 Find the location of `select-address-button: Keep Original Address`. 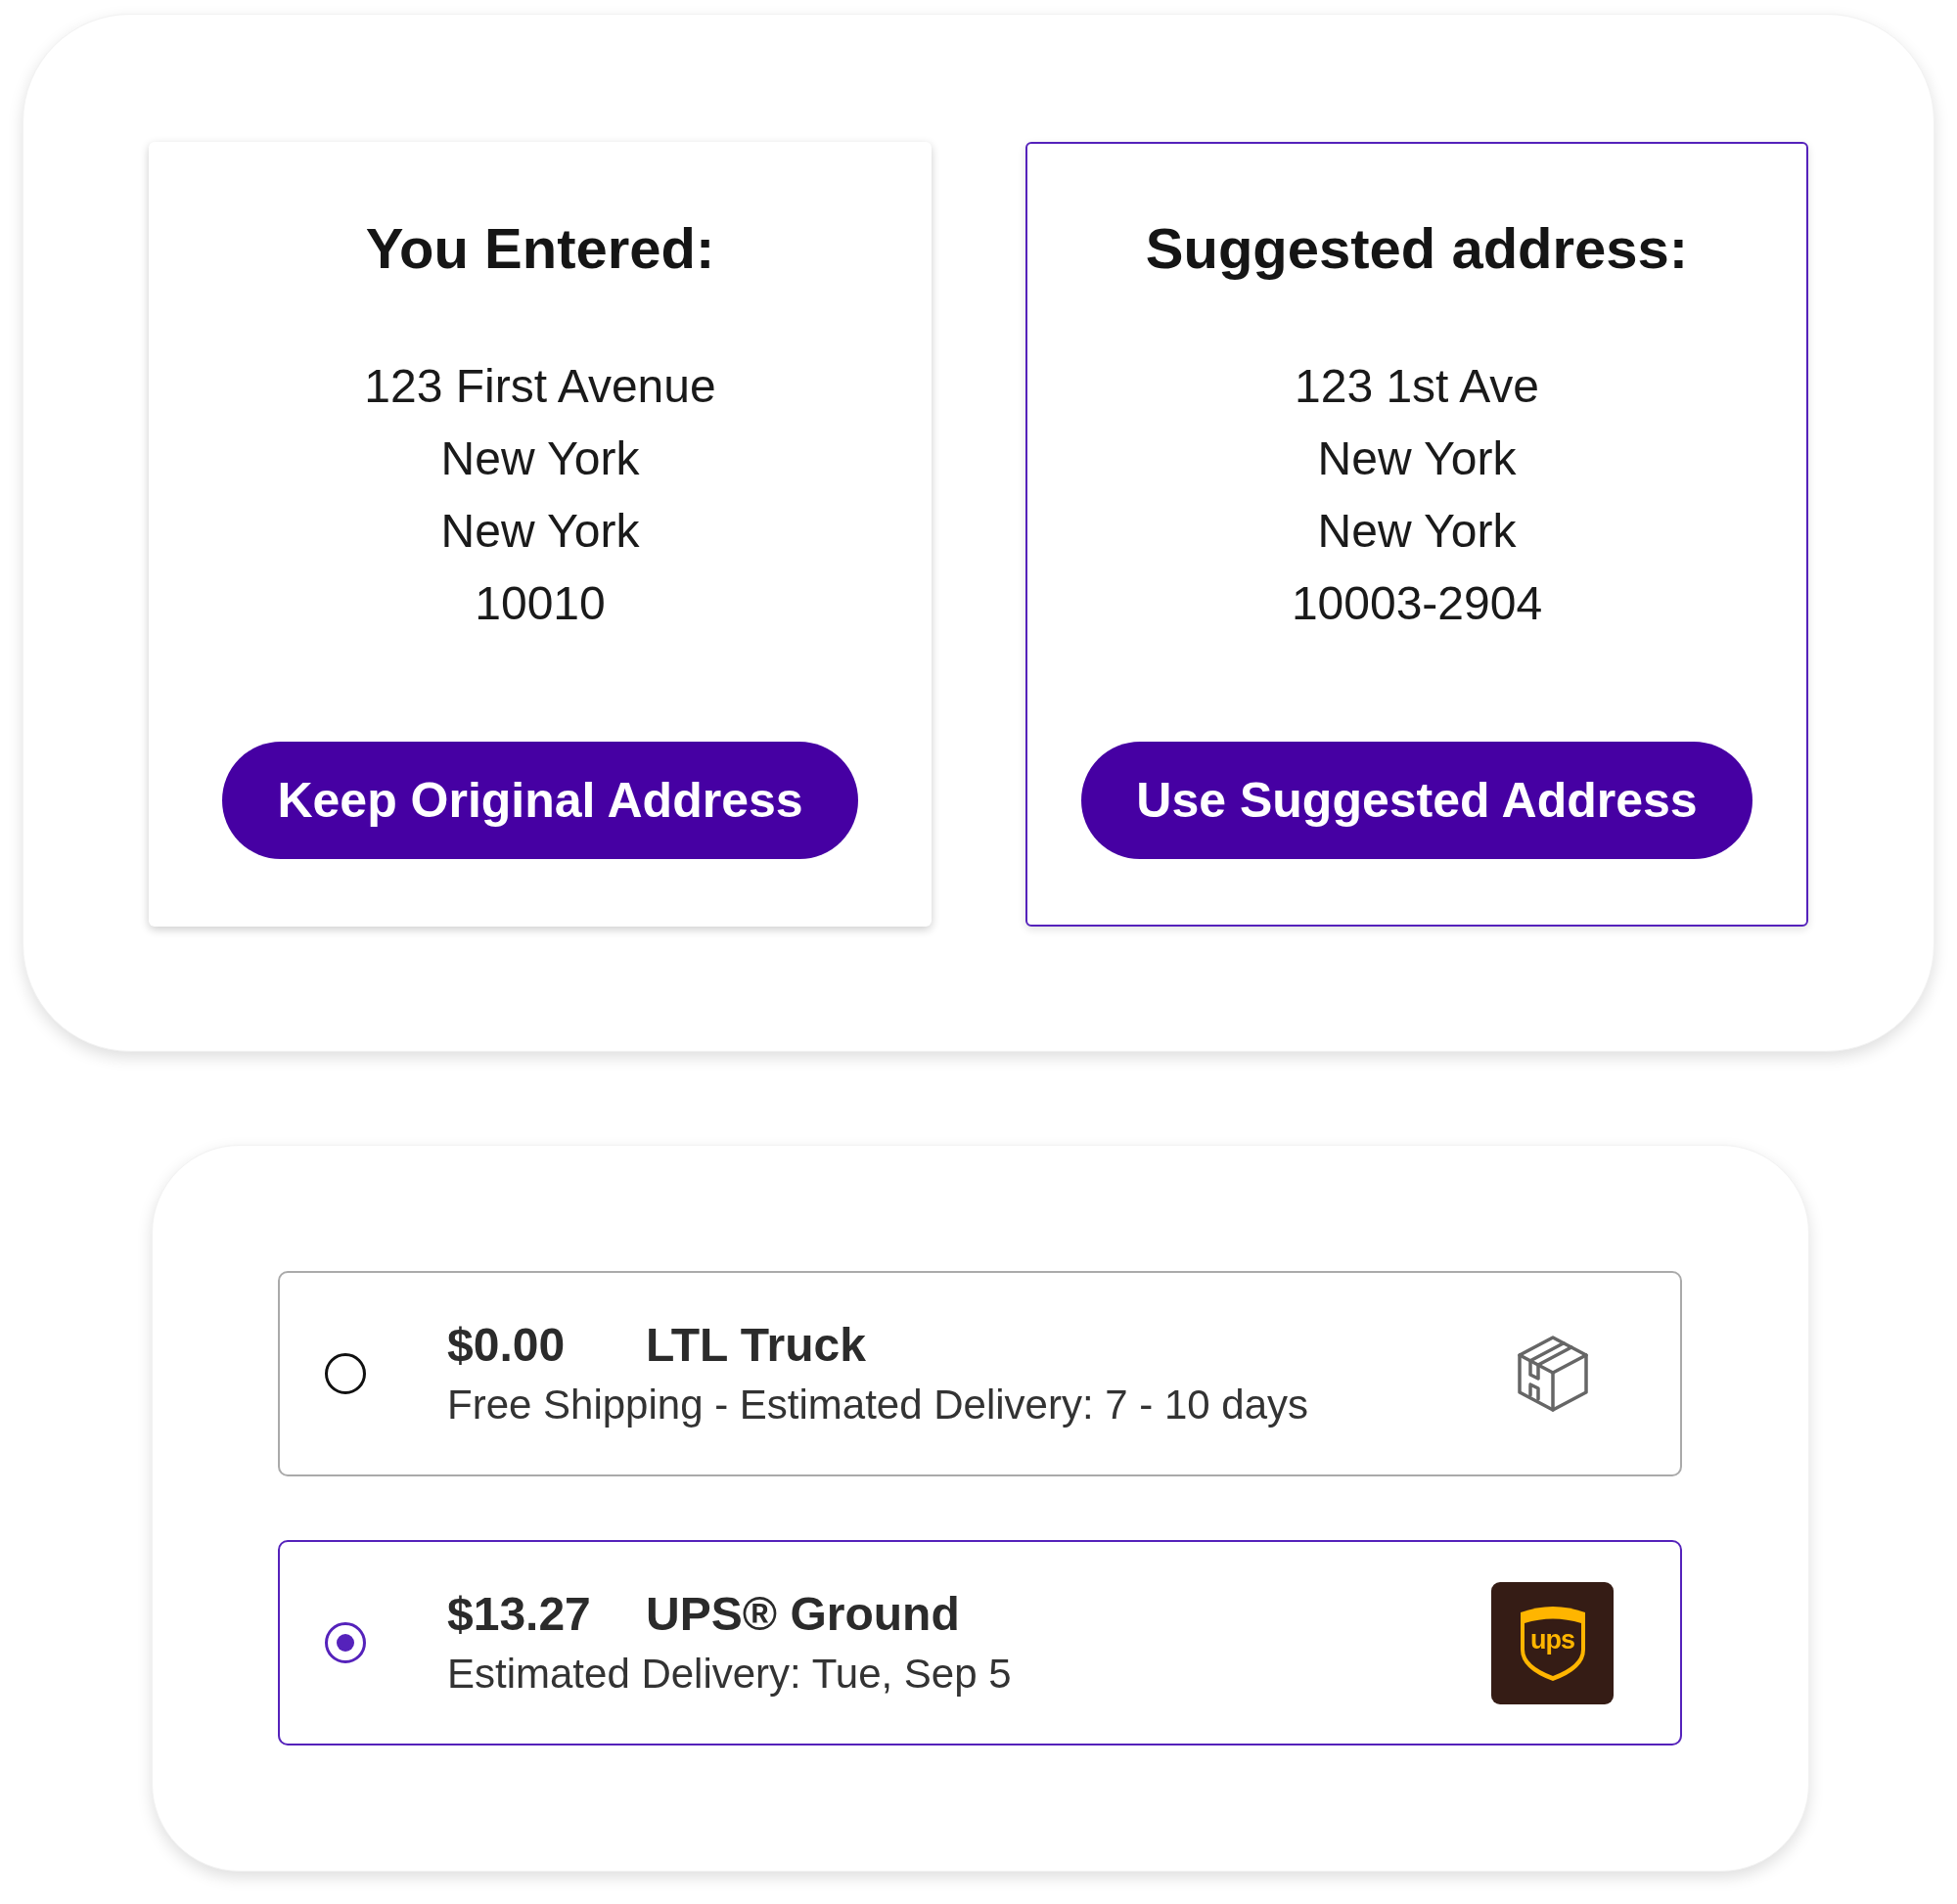

select-address-button: Keep Original Address is located at coordinates (540, 800).